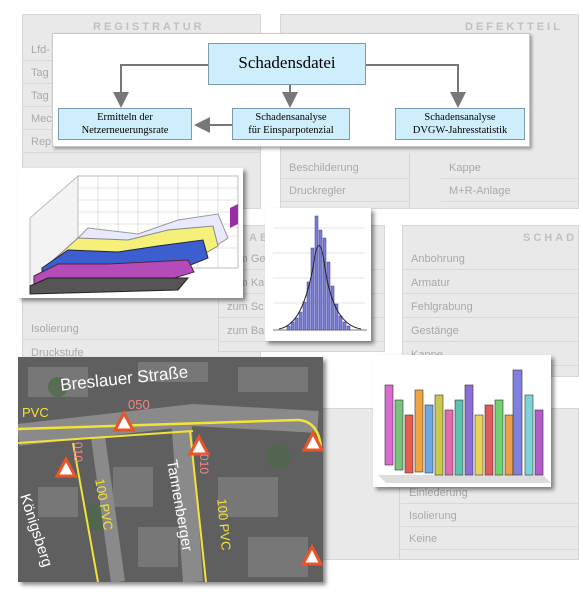 The image size is (583, 592). Describe the element at coordinates (134, 234) in the screenshot. I see `area-chart-graphic` at that location.